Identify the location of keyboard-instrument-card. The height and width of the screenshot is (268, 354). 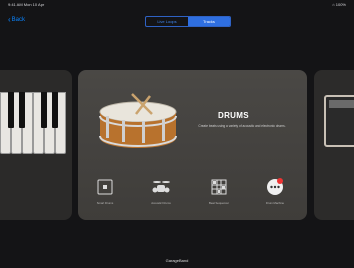
(36, 145).